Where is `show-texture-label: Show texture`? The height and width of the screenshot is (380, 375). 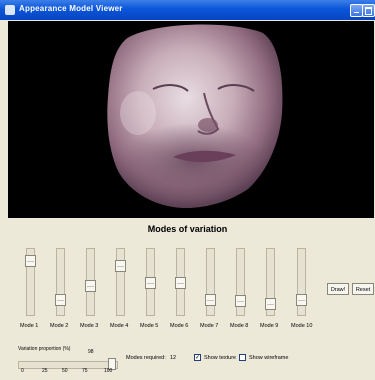 show-texture-label: Show texture is located at coordinates (220, 358).